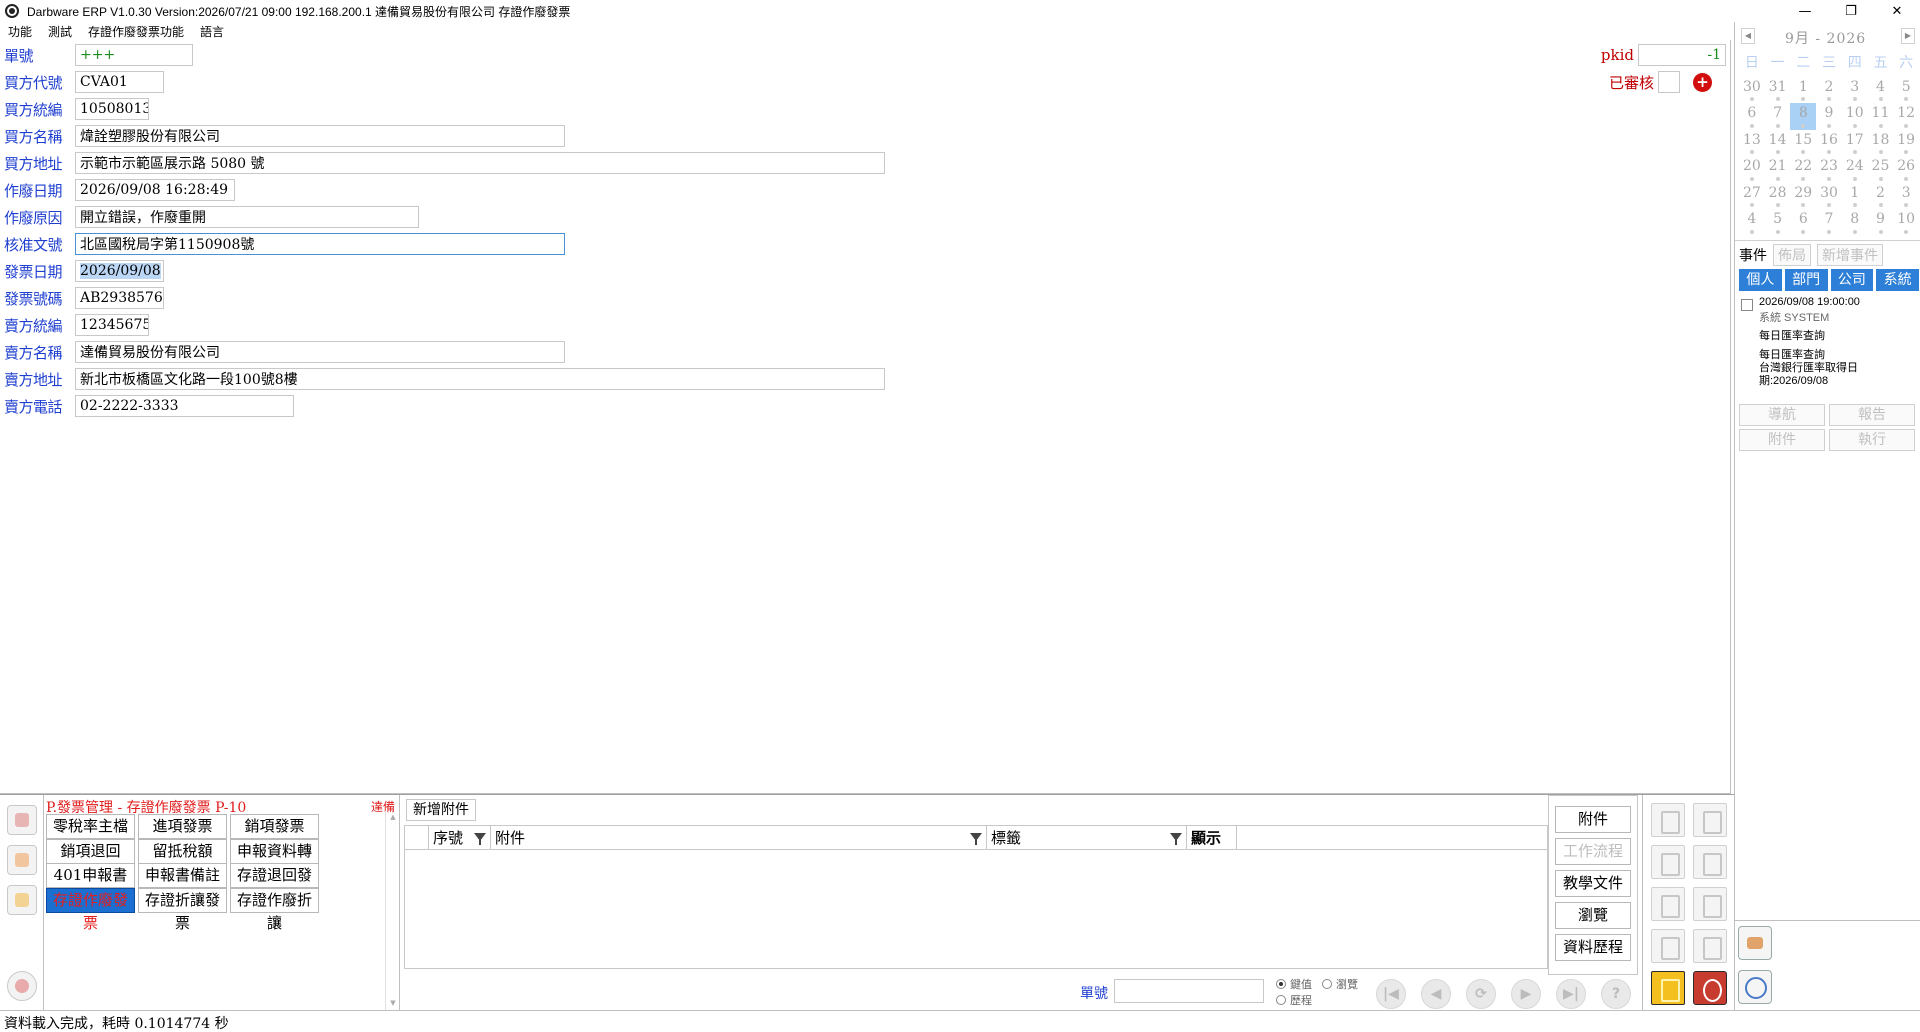 The height and width of the screenshot is (1032, 1920). I want to click on calendar-day: 3, so click(1855, 90).